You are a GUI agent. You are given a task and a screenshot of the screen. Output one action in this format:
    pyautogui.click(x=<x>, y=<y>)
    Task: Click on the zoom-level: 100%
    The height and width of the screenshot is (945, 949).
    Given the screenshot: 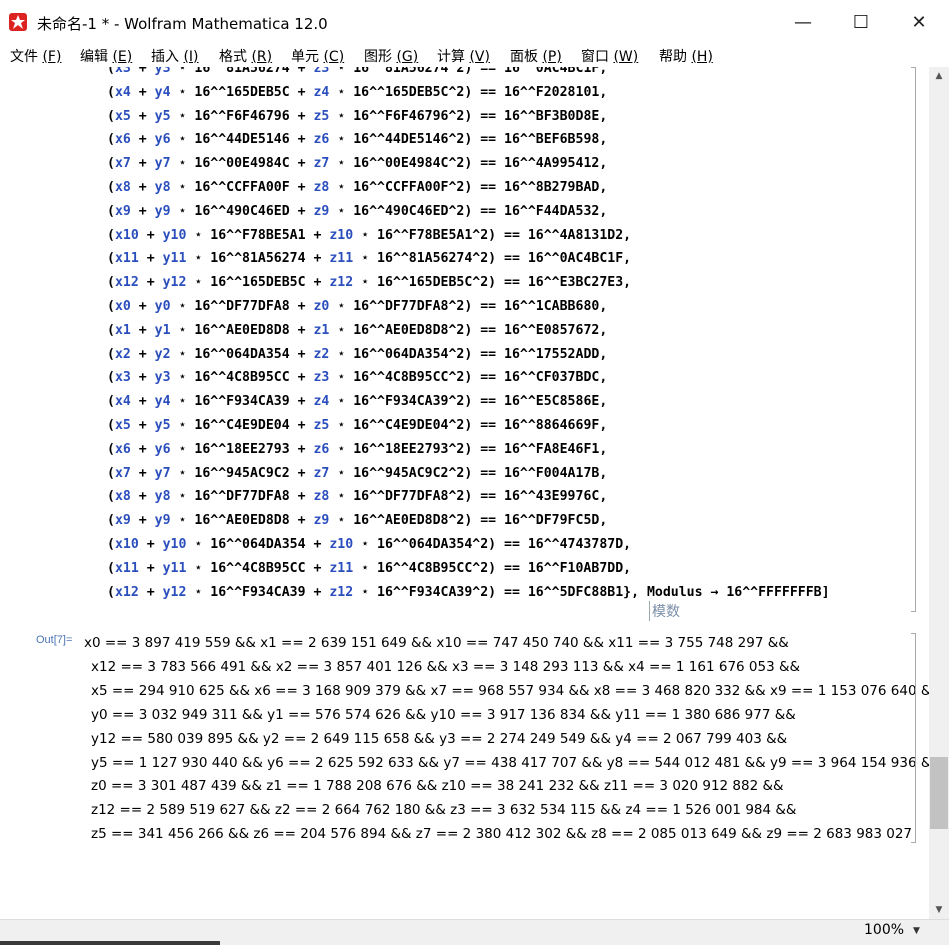 What is the action you would take?
    pyautogui.click(x=884, y=930)
    